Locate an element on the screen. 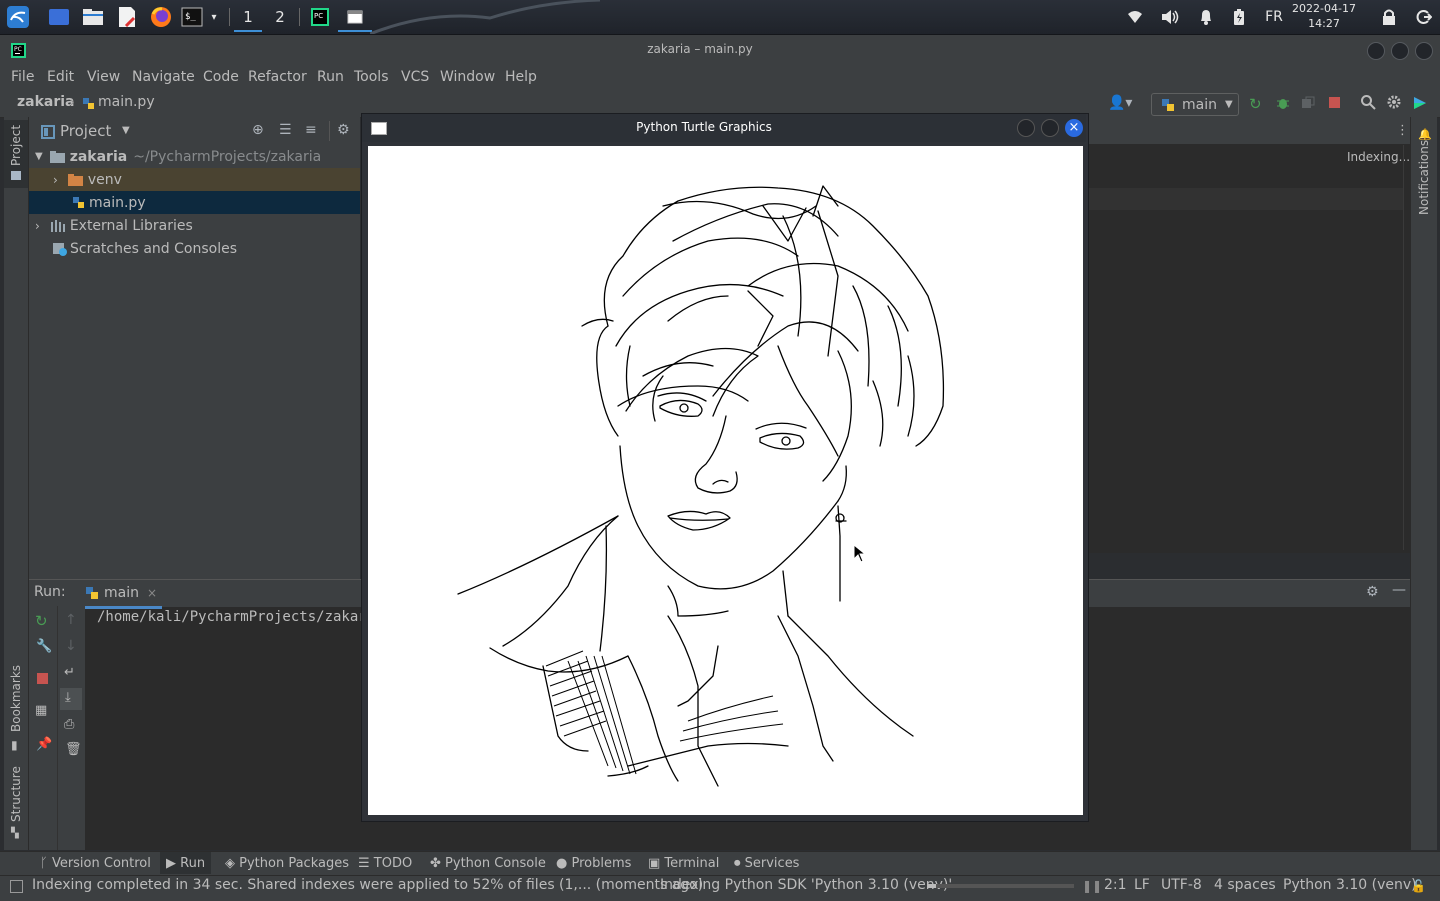  lock-icon is located at coordinates (1389, 17).